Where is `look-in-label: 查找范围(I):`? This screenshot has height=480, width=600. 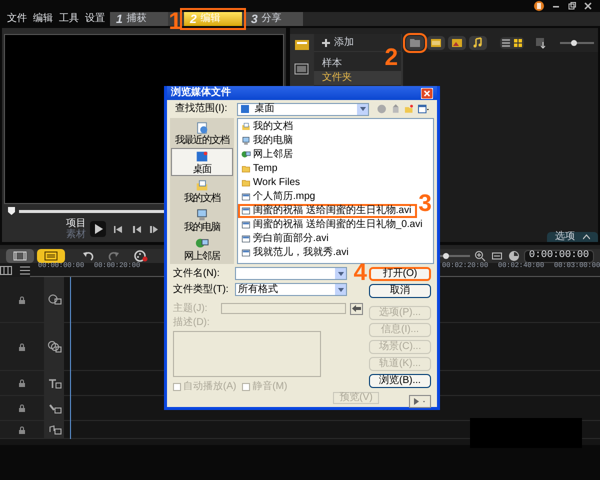
look-in-label: 查找范围(I): is located at coordinates (201, 109).